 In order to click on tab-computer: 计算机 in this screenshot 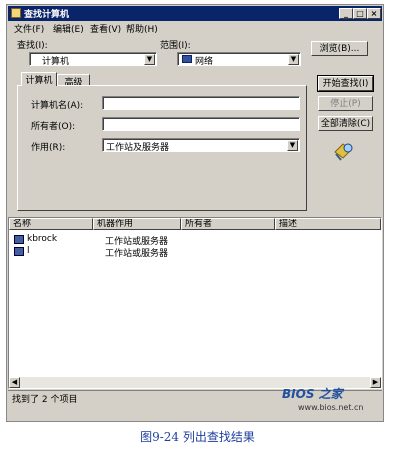, I will do `click(39, 79)`.